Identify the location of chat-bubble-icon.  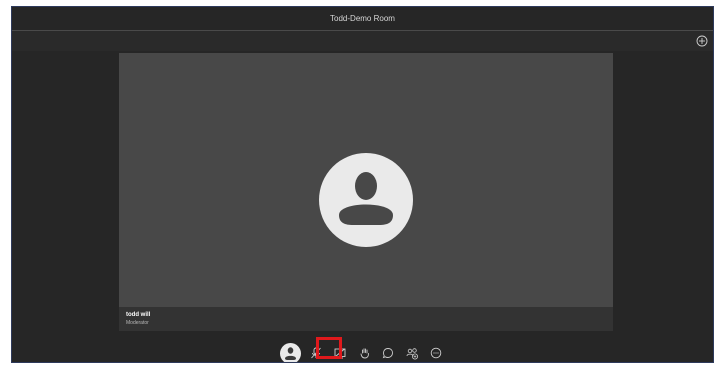
(387, 353).